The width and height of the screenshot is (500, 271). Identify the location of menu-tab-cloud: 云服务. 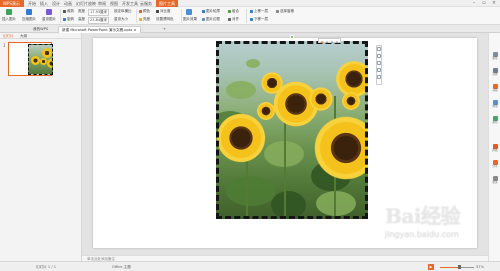
(146, 3).